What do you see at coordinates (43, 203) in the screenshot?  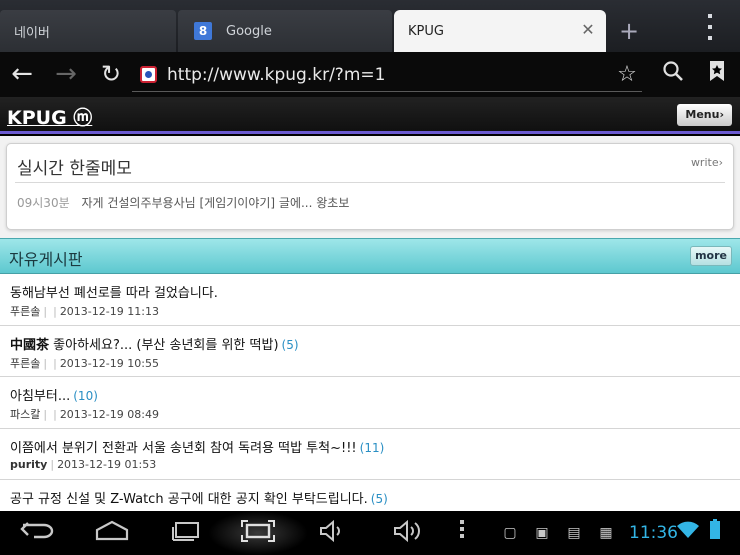 I see `memo-entry-time: 09시30분` at bounding box center [43, 203].